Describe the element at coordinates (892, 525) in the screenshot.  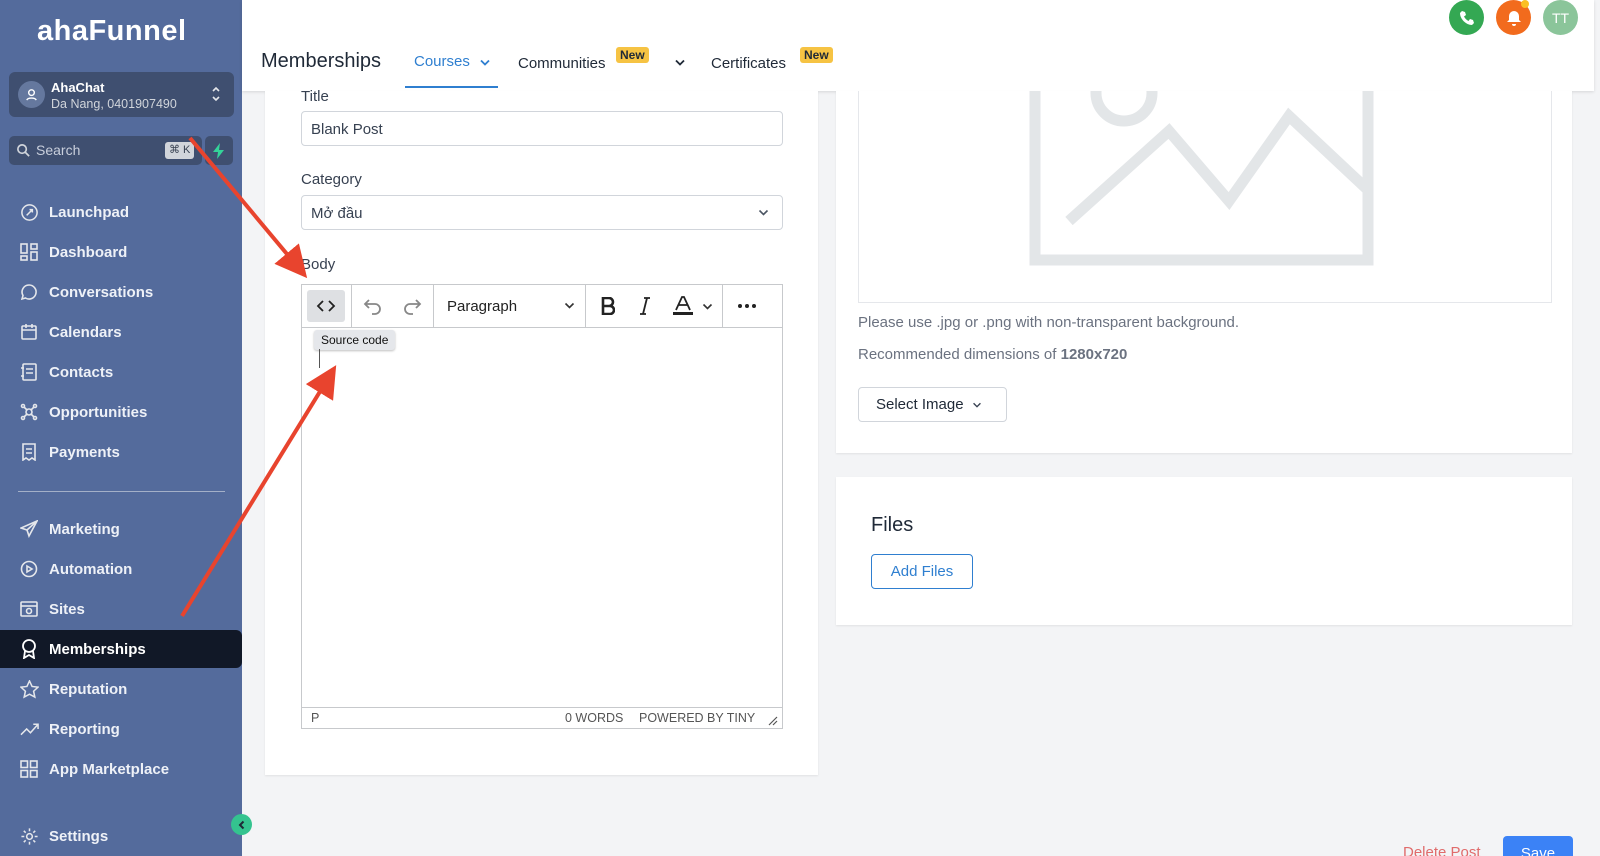
I see `files-title: Files` at that location.